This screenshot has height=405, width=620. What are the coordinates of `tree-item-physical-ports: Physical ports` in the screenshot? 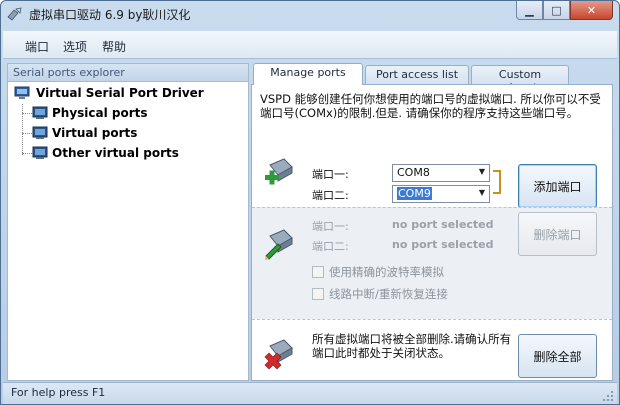 It's located at (85, 113).